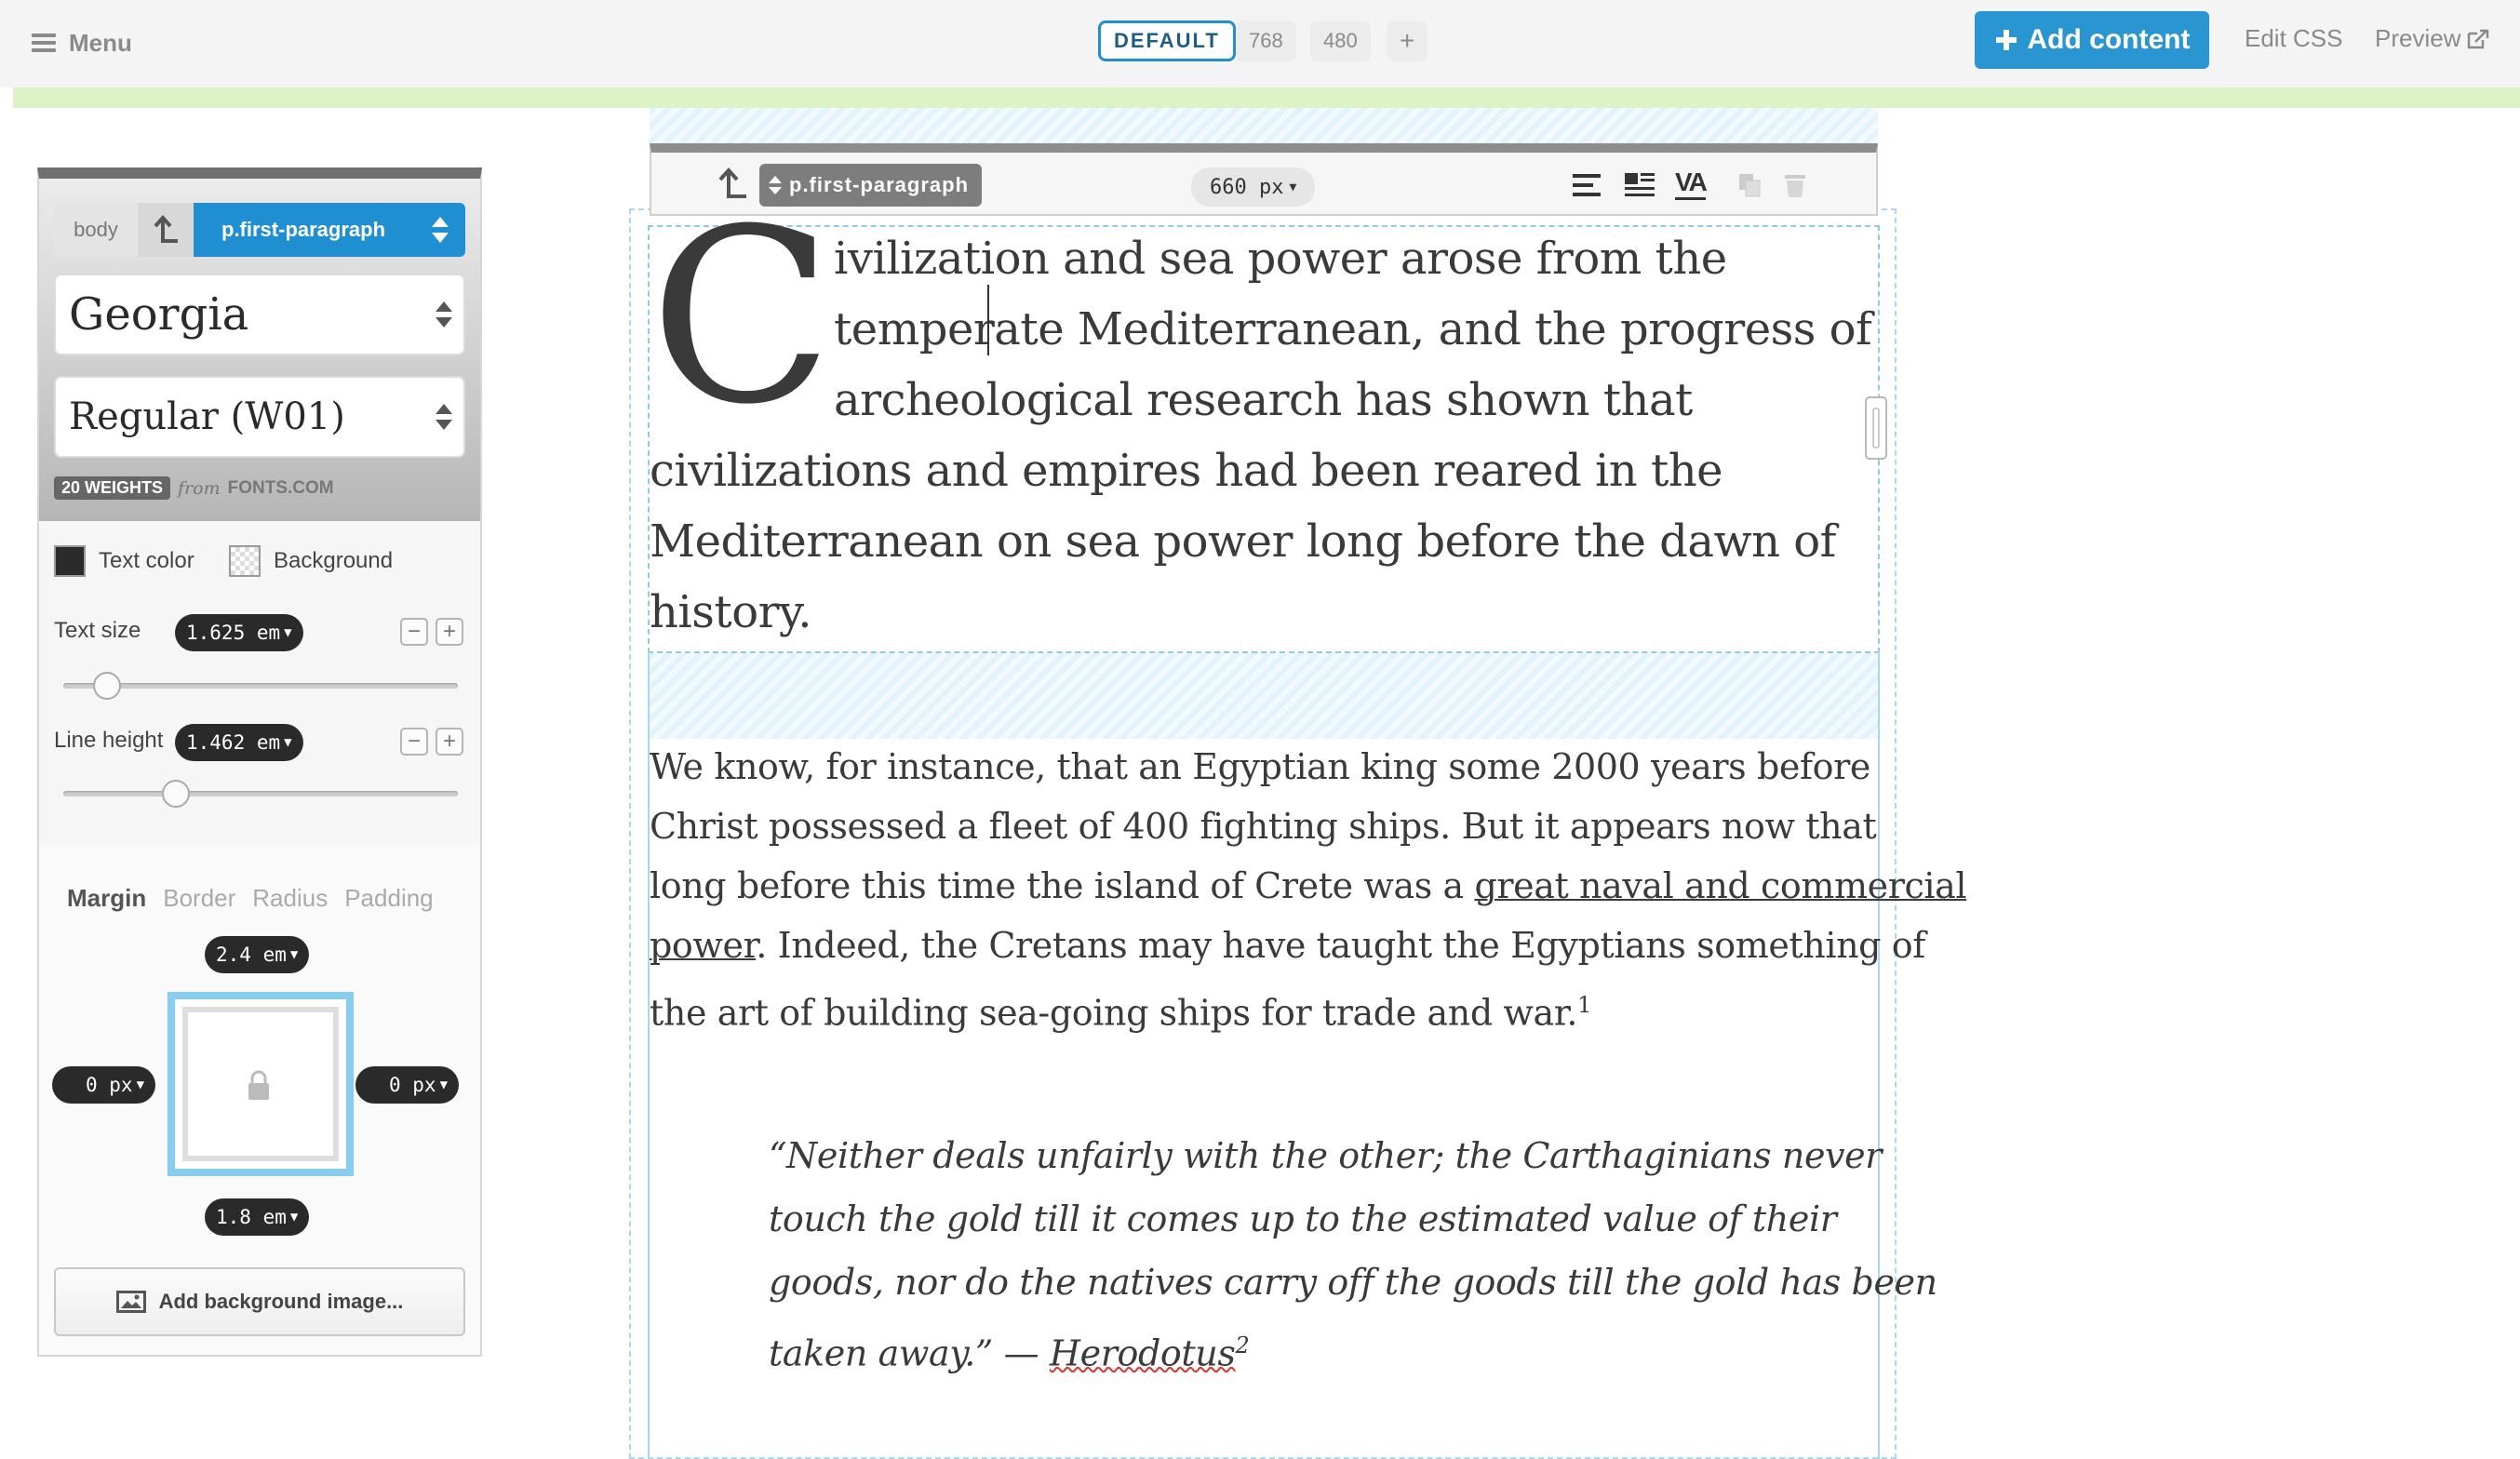  I want to click on image-icon, so click(130, 1302).